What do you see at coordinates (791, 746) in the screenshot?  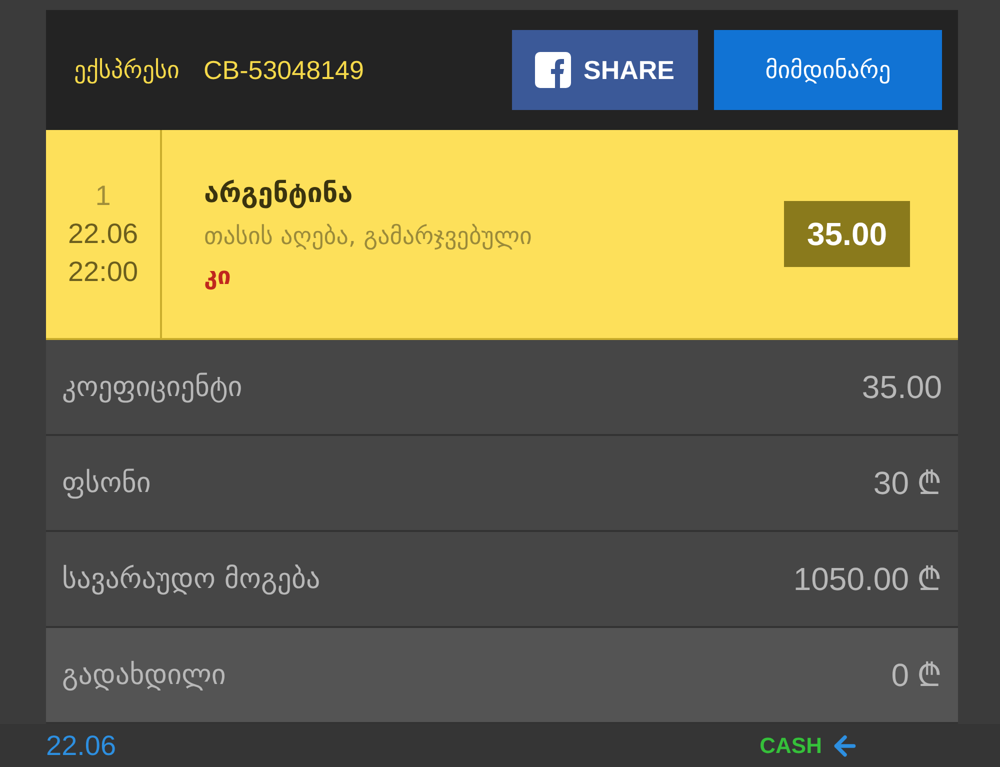 I see `cash-label: CASH` at bounding box center [791, 746].